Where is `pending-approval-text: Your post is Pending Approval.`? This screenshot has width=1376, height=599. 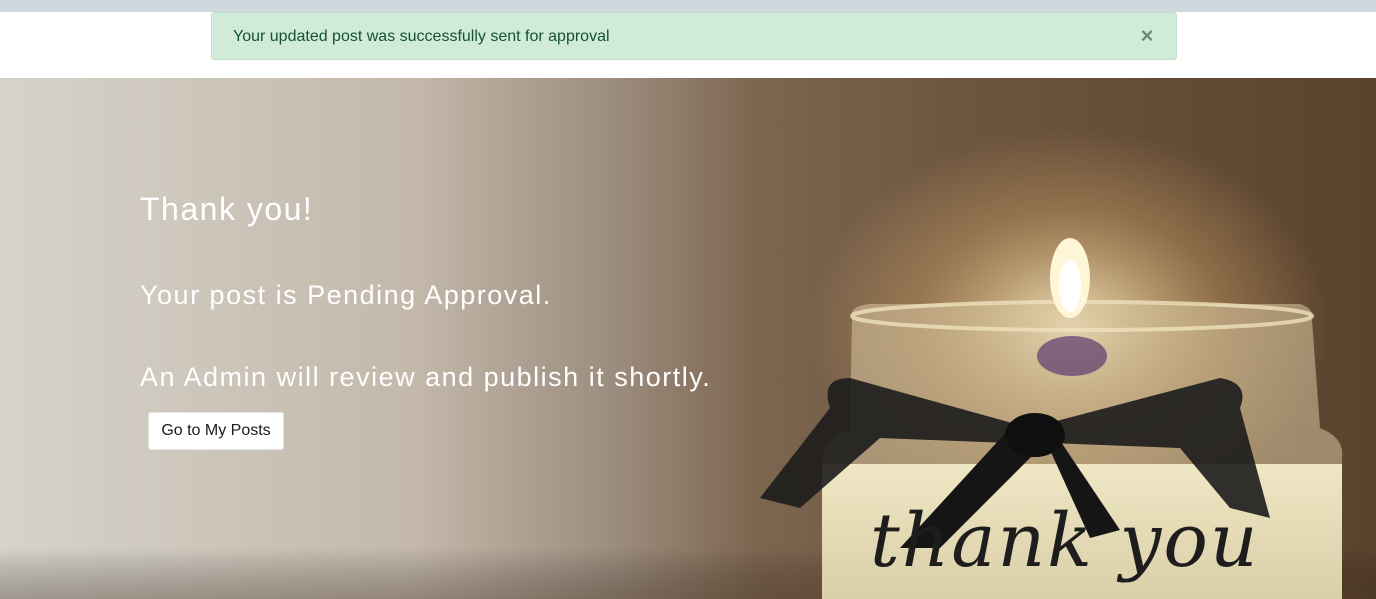
pending-approval-text: Your post is Pending Approval. is located at coordinates (346, 295).